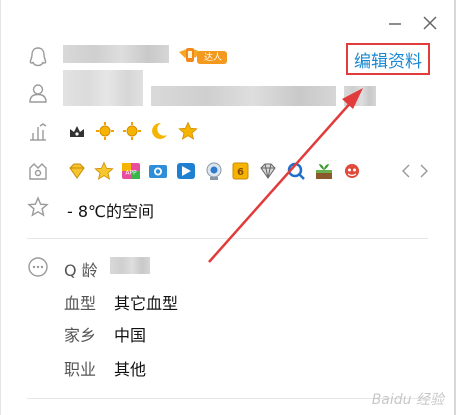 The height and width of the screenshot is (415, 457). Describe the element at coordinates (407, 400) in the screenshot. I see `watermark: Baidu 经验` at that location.